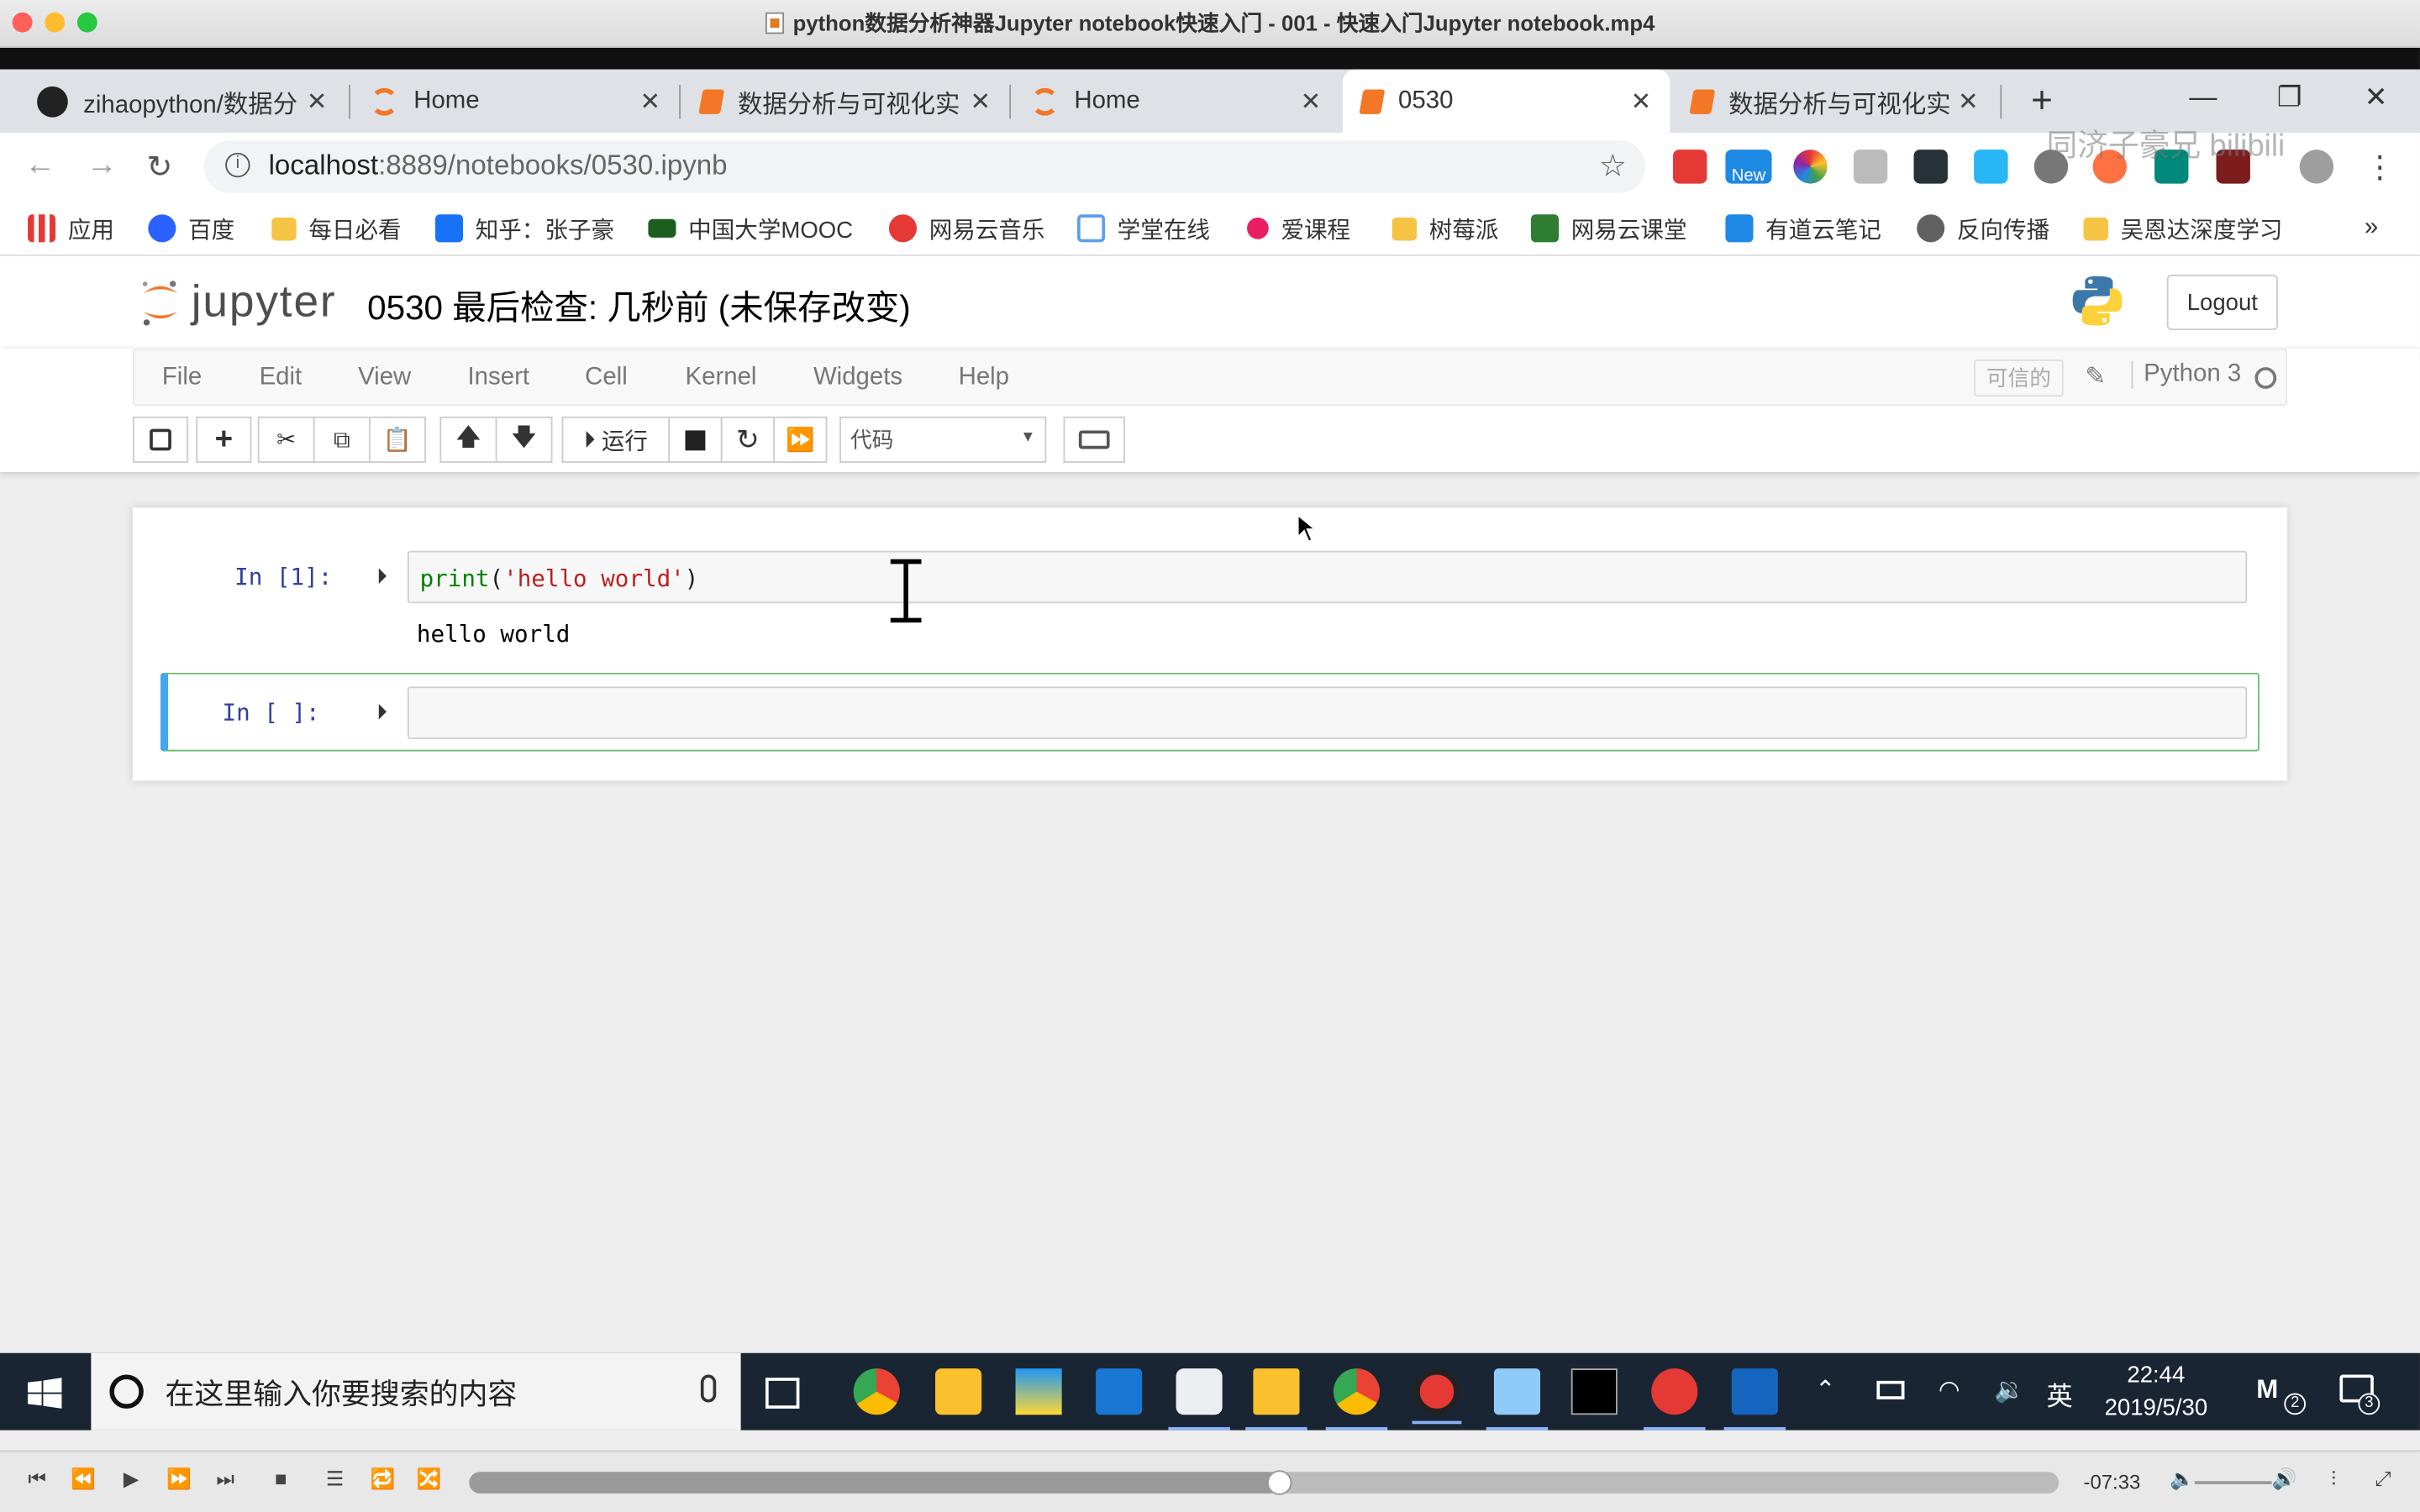  I want to click on python-file-icon, so click(1517, 1399).